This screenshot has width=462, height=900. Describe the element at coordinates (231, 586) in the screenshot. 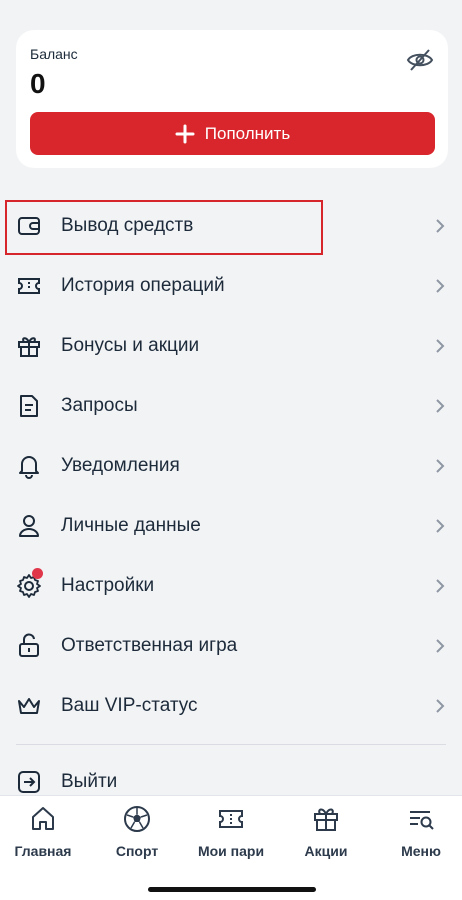

I see `menu-item-settings: Настройки` at that location.